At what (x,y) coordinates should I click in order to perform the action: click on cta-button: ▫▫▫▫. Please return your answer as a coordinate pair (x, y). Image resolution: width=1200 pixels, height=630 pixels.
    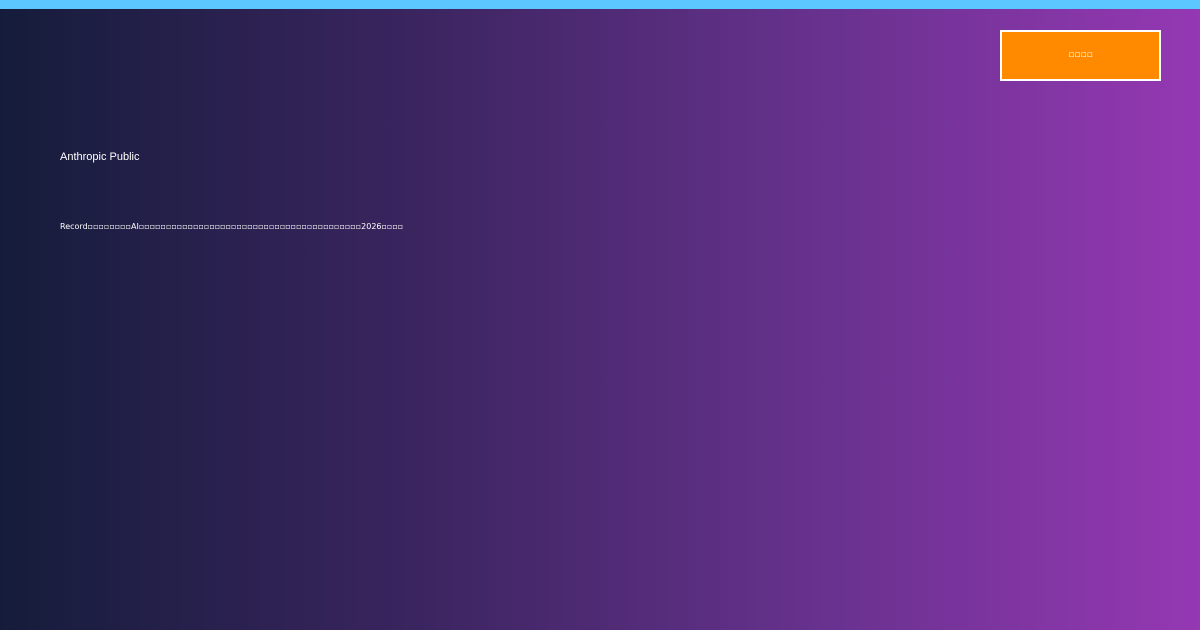
    Looking at the image, I should click on (1080, 55).